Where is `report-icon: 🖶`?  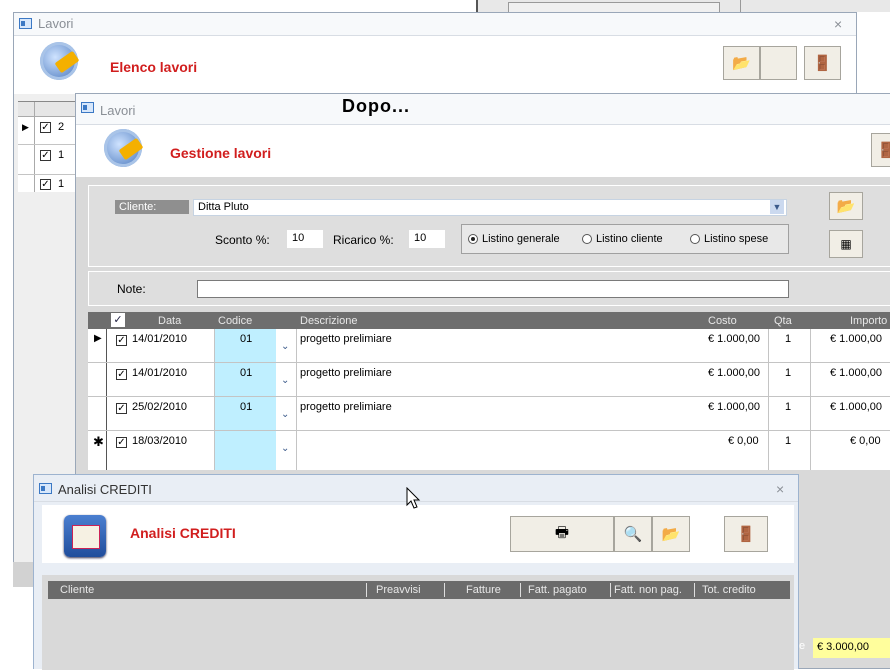
report-icon: 🖶 is located at coordinates (562, 532).